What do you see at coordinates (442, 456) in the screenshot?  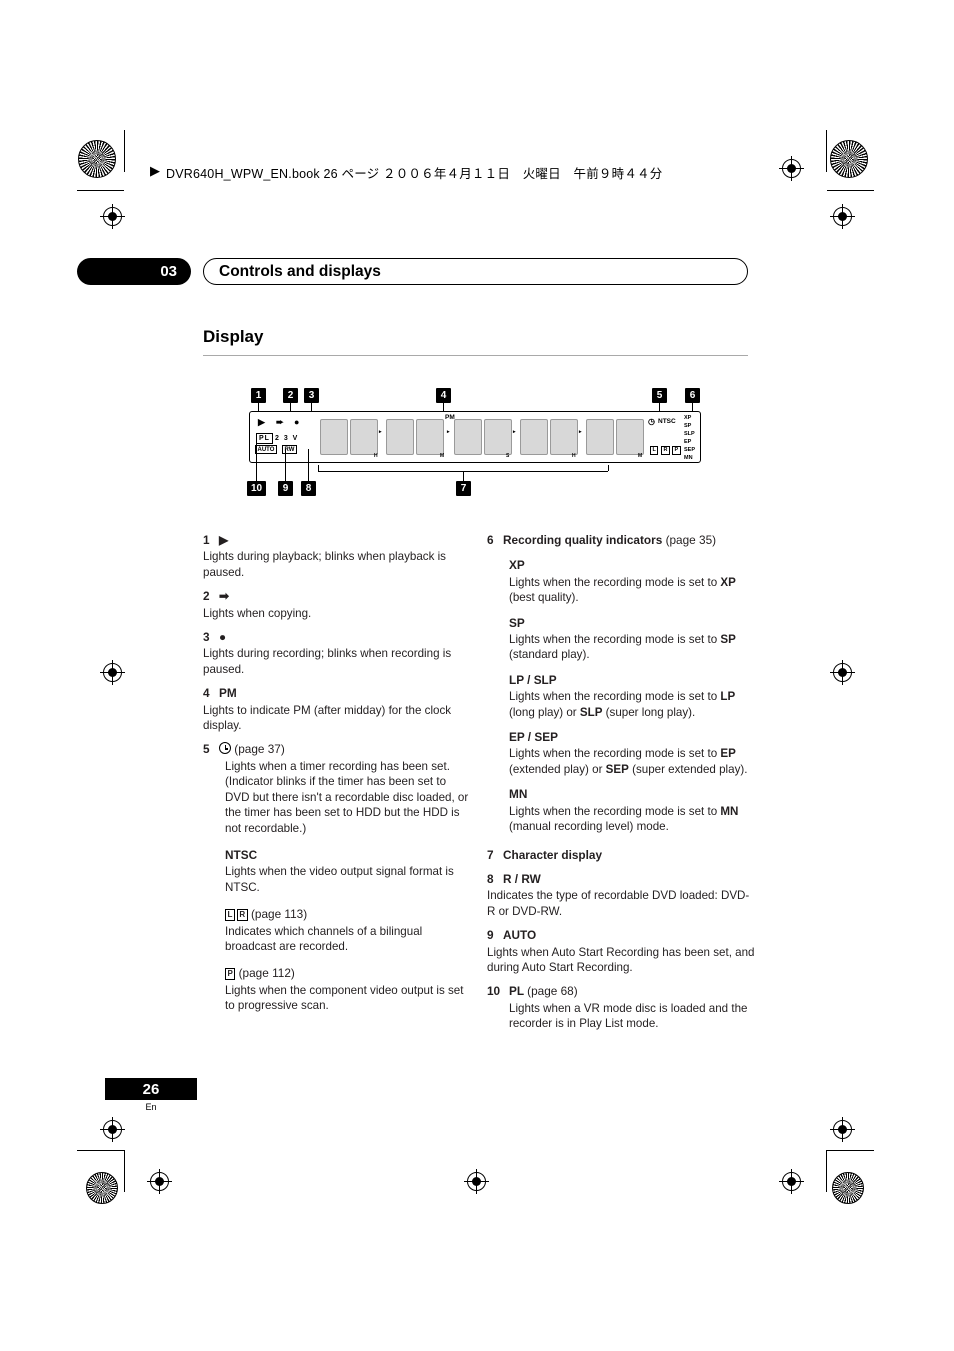 I see `unit-label-m1: M` at bounding box center [442, 456].